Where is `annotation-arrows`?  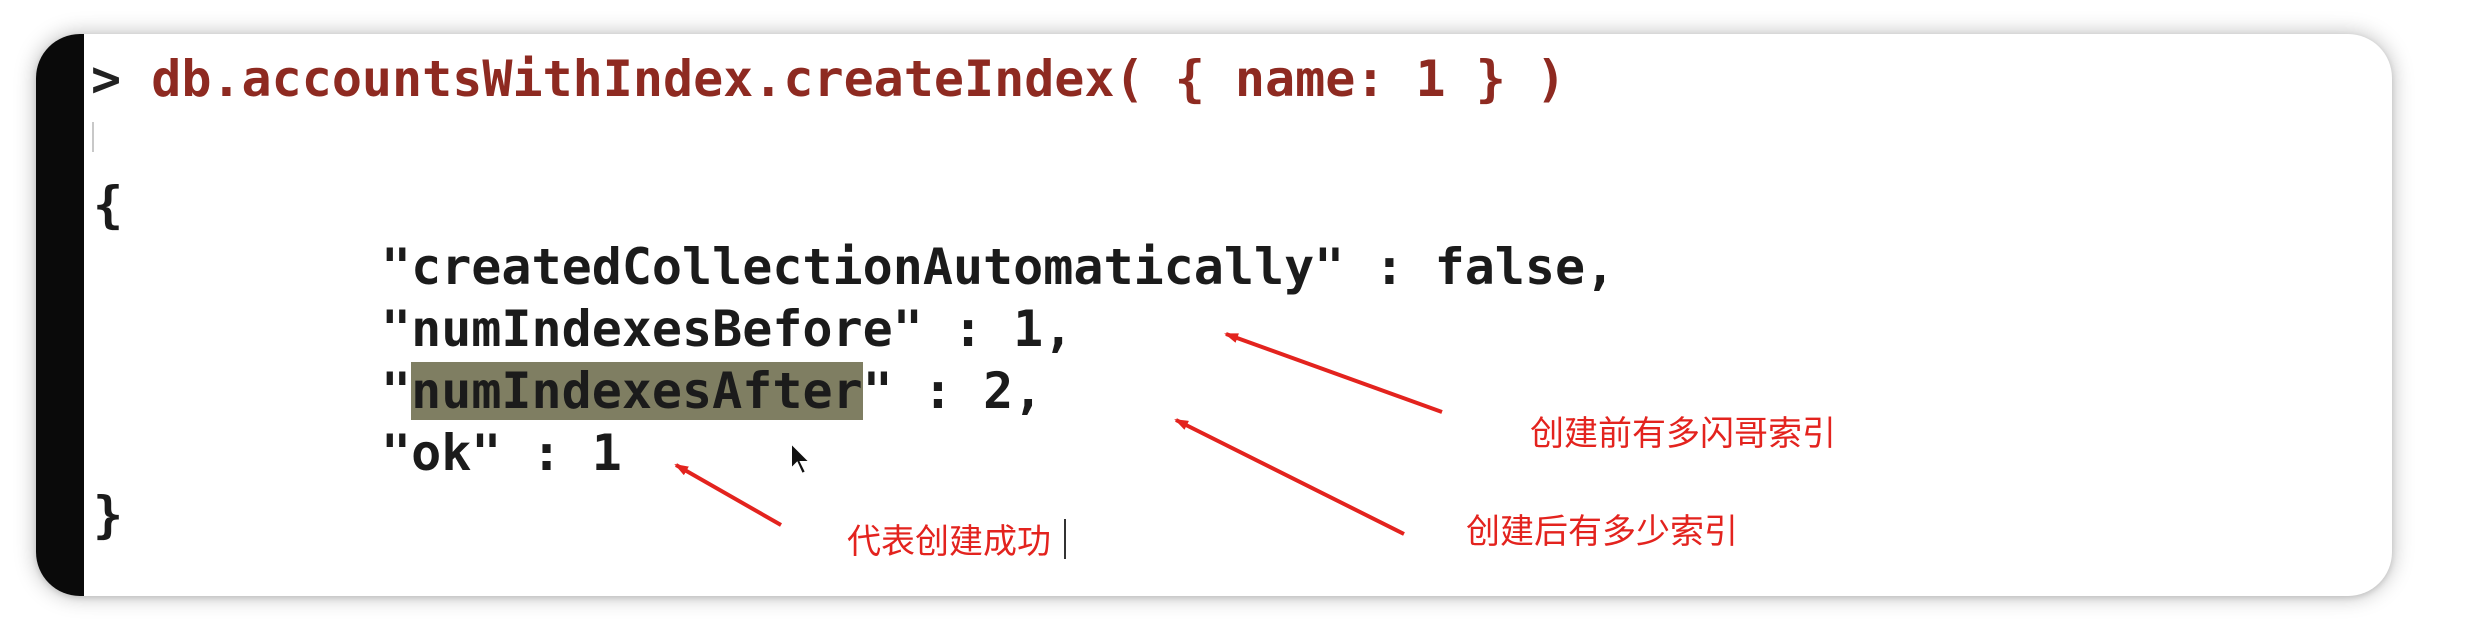 annotation-arrows is located at coordinates (1058, 434).